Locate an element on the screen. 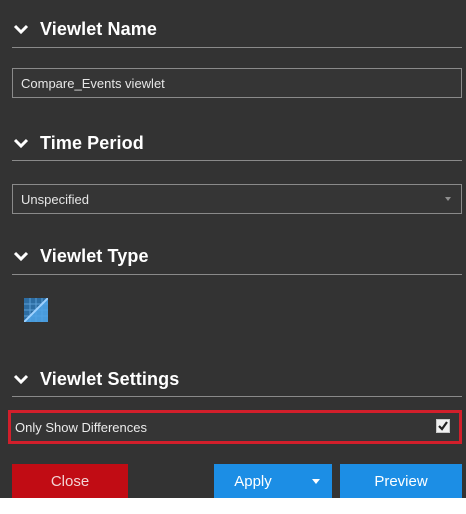 The image size is (466, 514). apply-dropdown-button is located at coordinates (316, 481).